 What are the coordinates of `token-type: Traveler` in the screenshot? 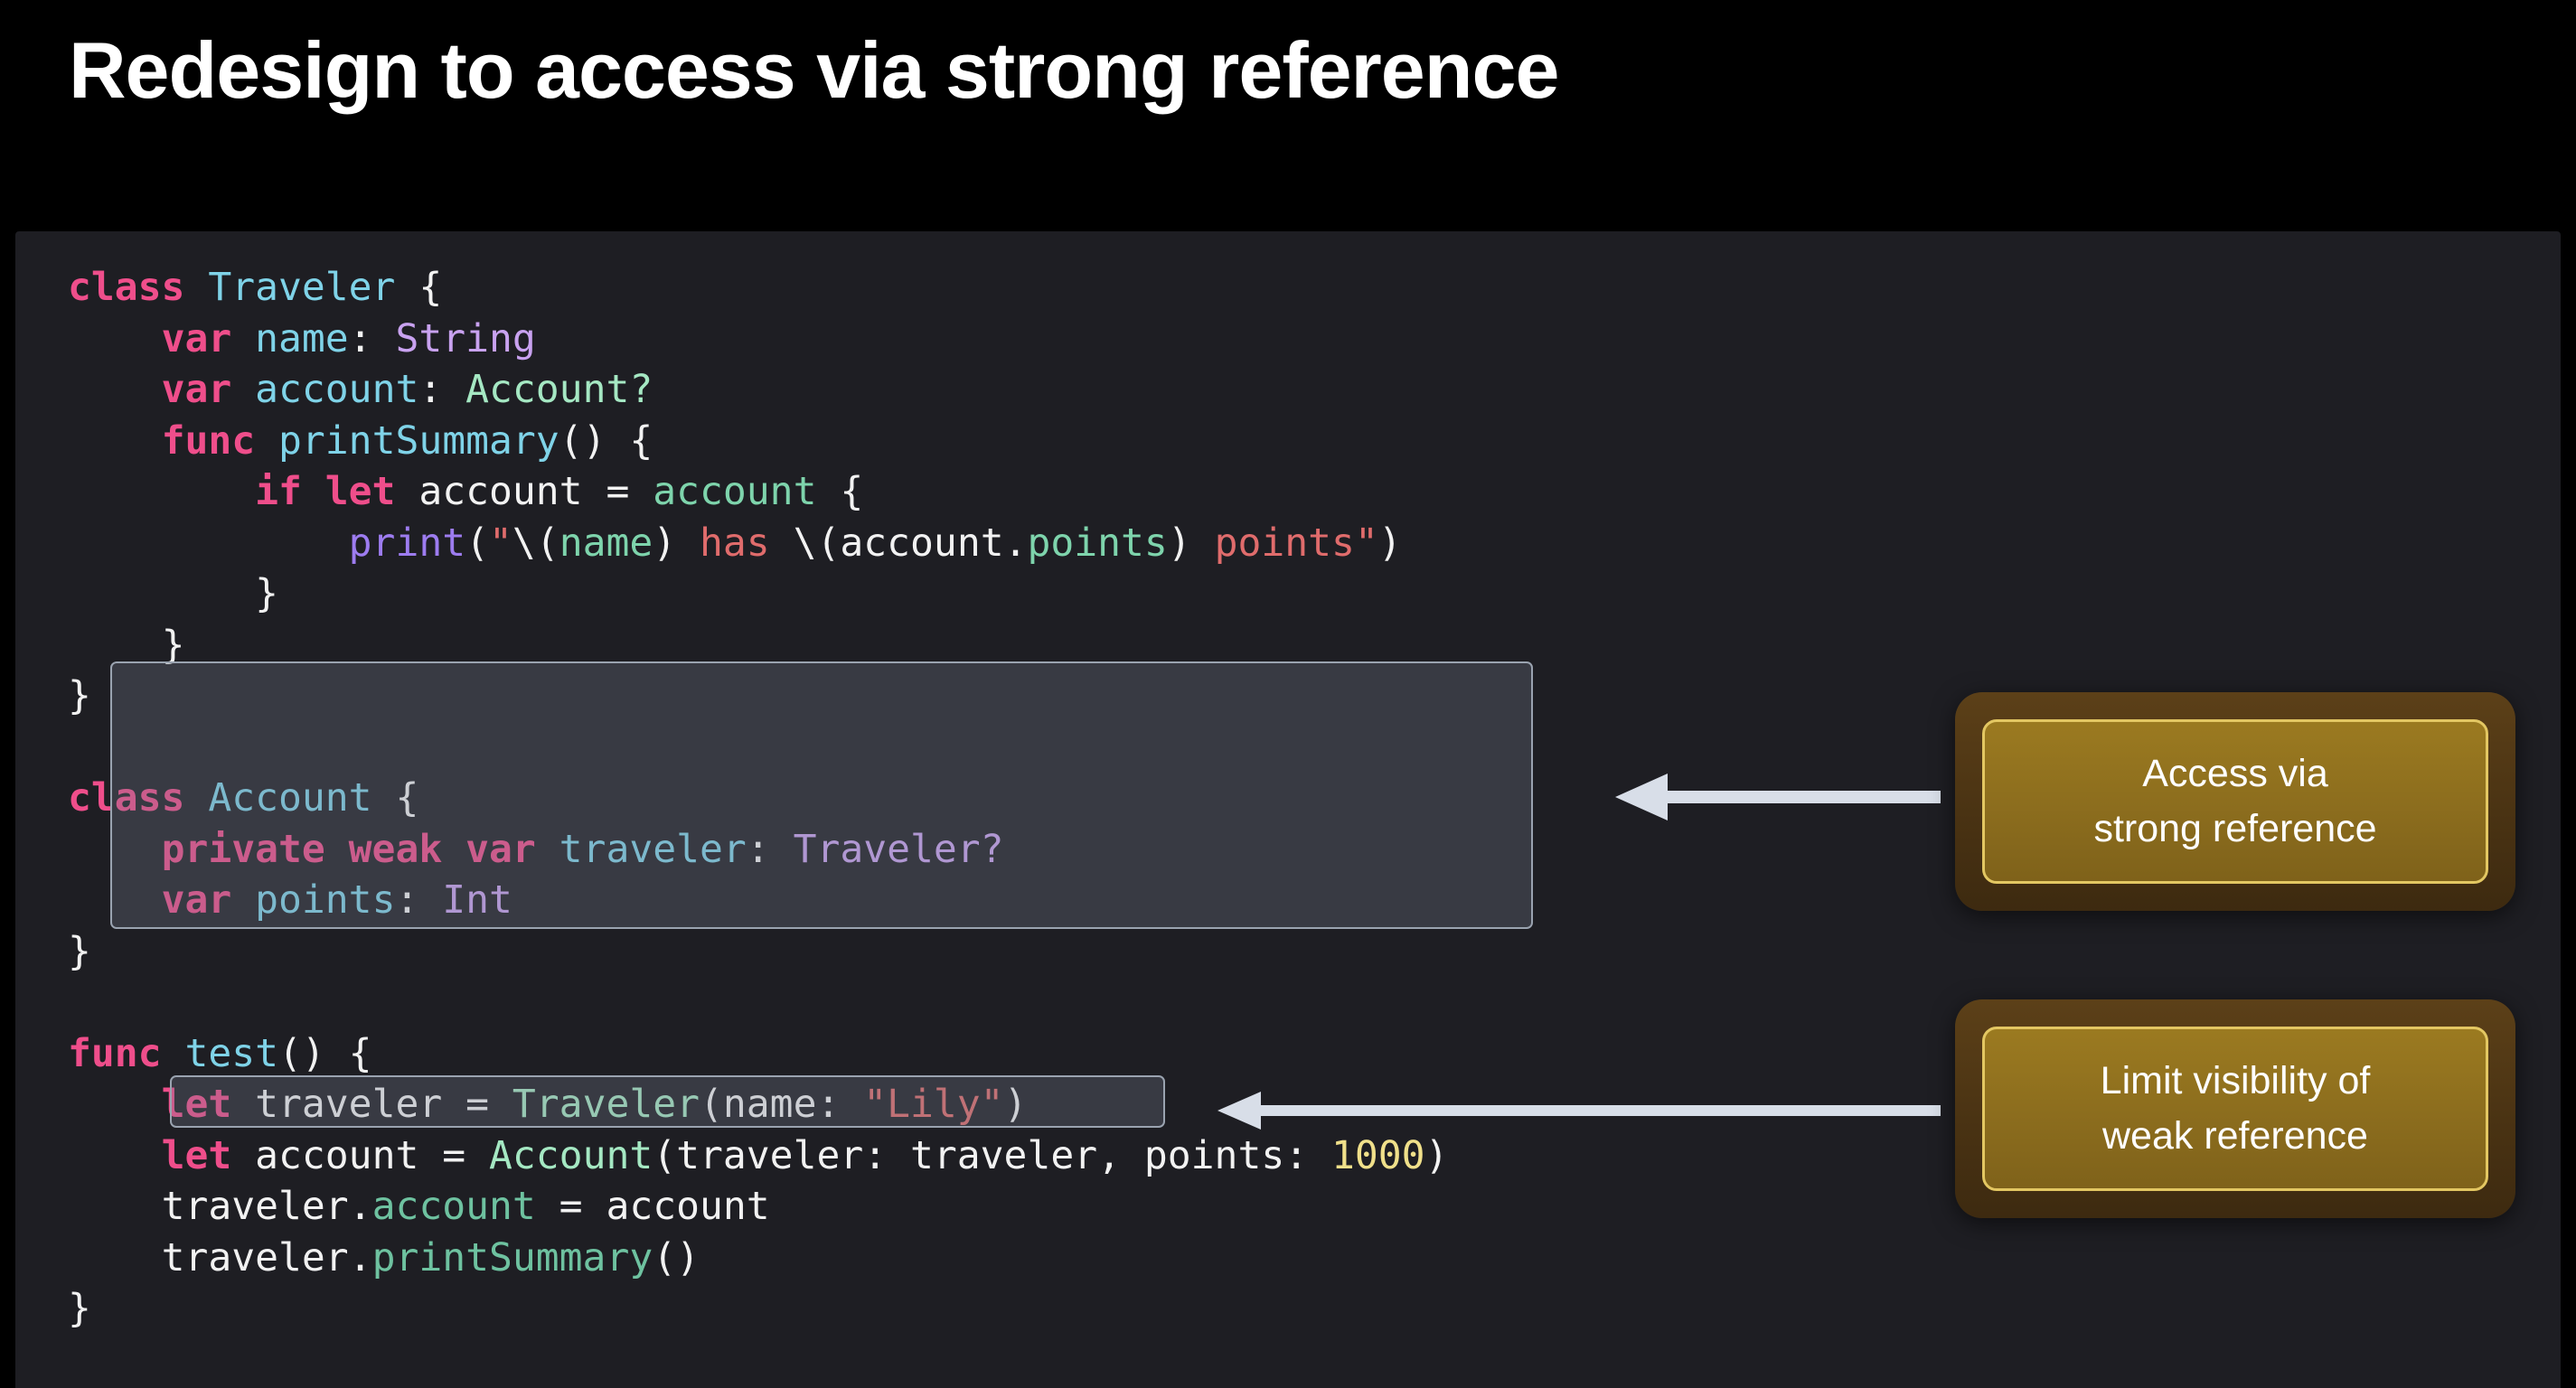 It's located at (302, 288).